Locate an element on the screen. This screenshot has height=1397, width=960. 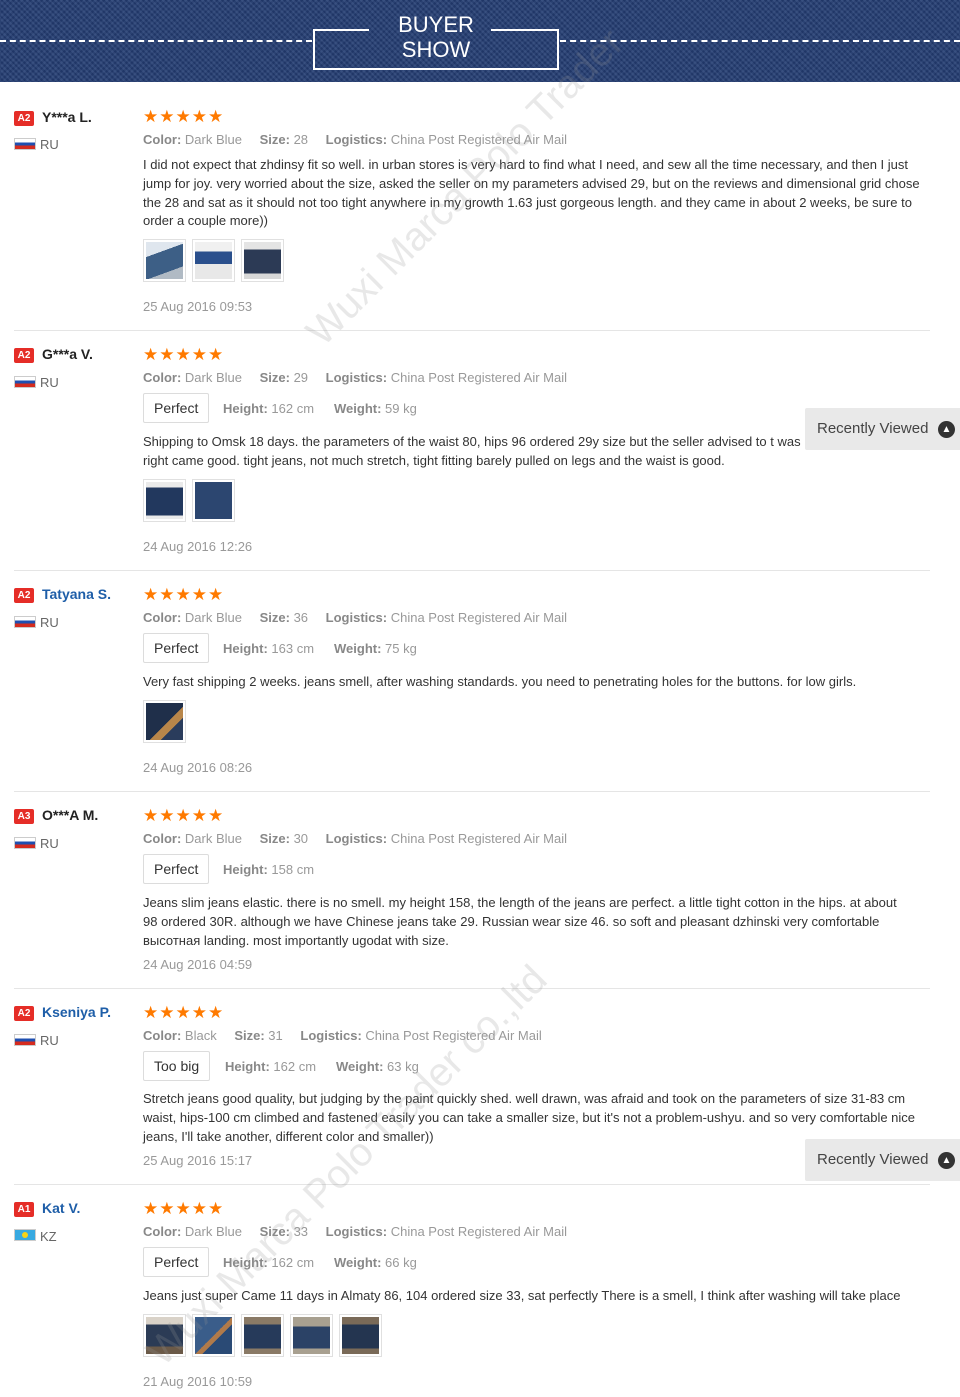
buyer-name: Y***a L. is located at coordinates (67, 117).